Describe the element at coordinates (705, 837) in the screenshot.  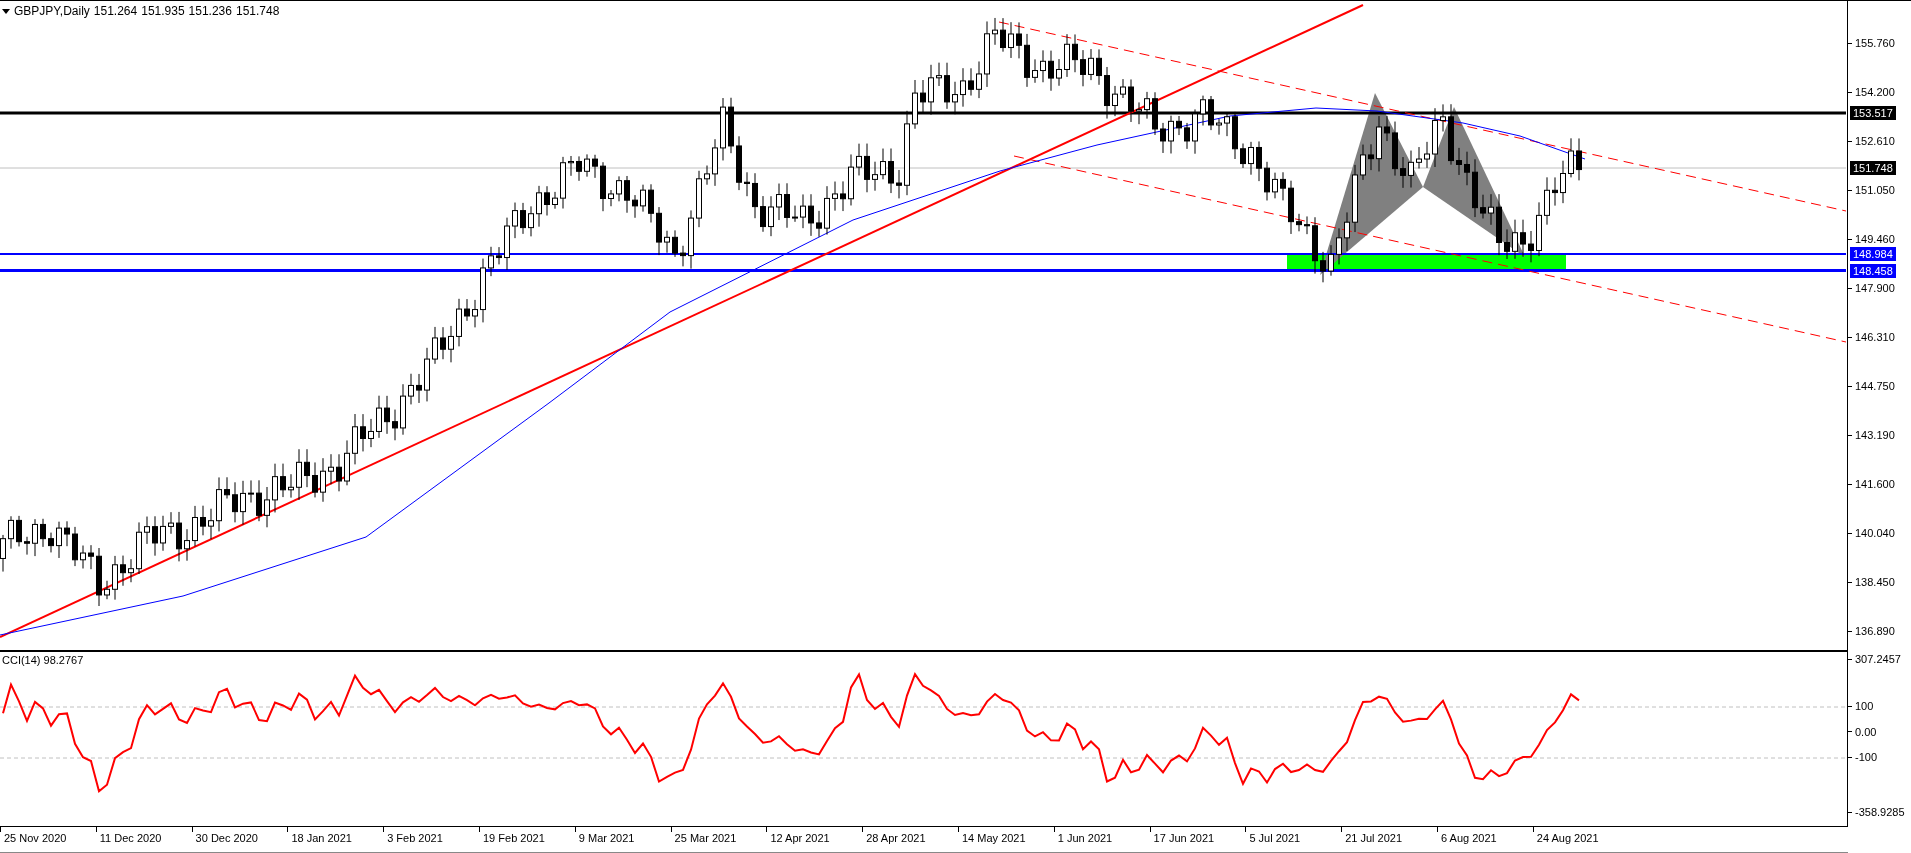
I see `date-label: 25 Mar 2021` at that location.